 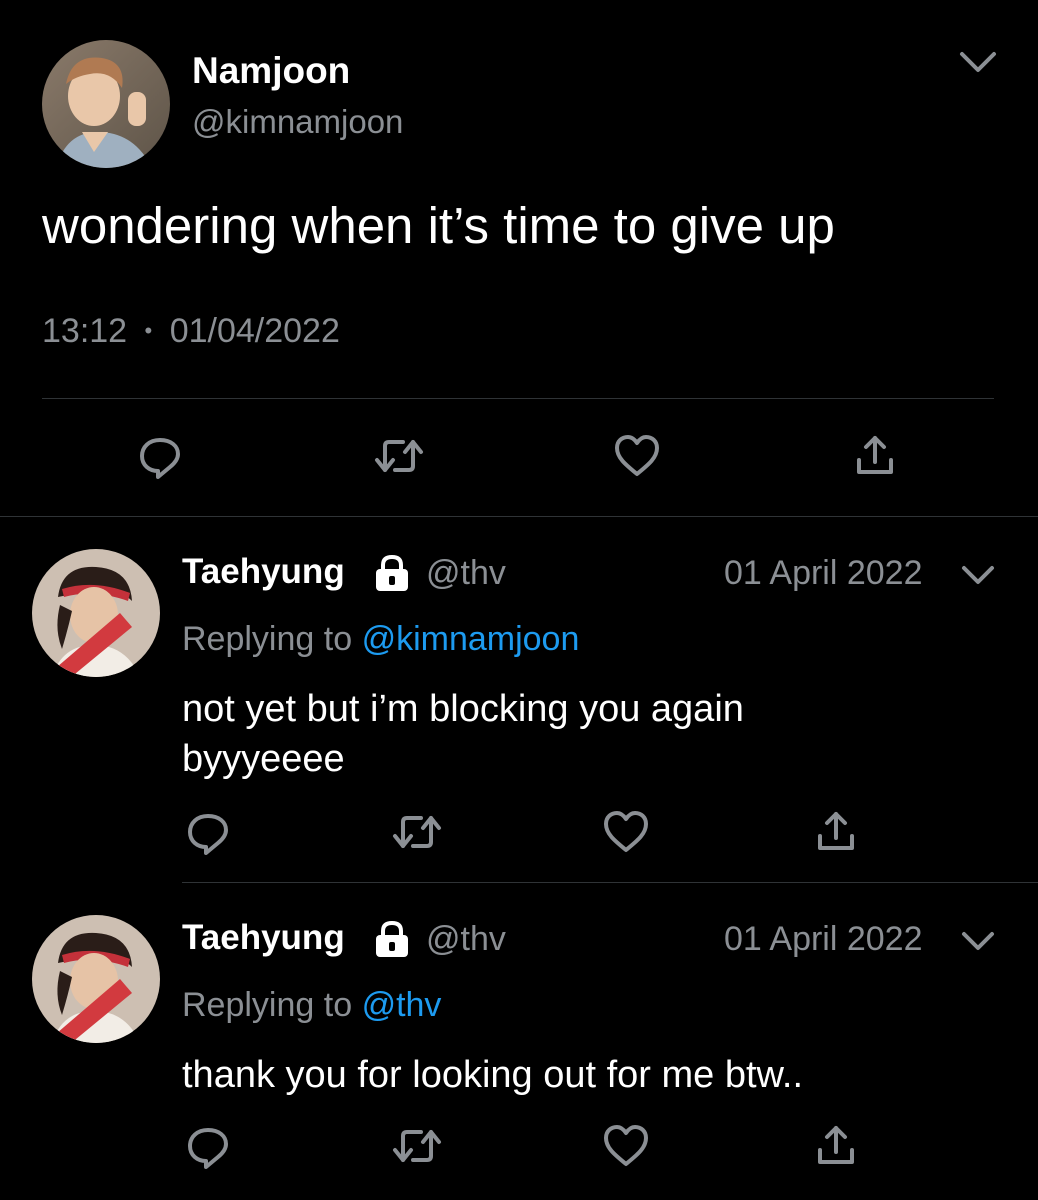 What do you see at coordinates (85, 331) in the screenshot?
I see `tweet-time: 13:12` at bounding box center [85, 331].